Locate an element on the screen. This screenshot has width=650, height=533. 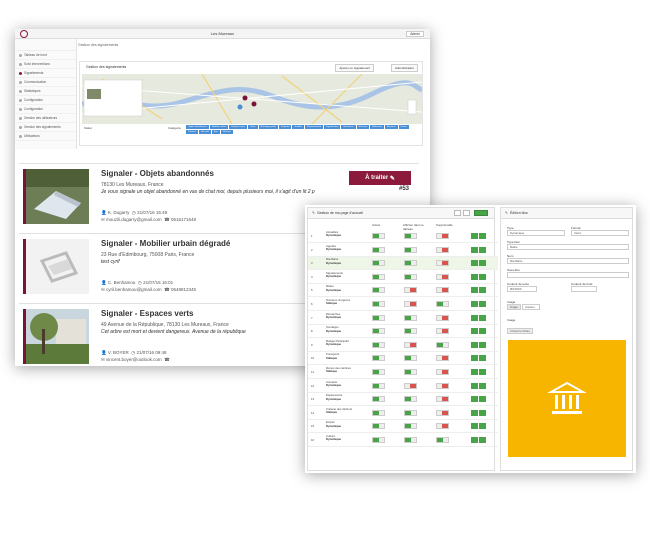
save-button is located at coordinates (481, 213).